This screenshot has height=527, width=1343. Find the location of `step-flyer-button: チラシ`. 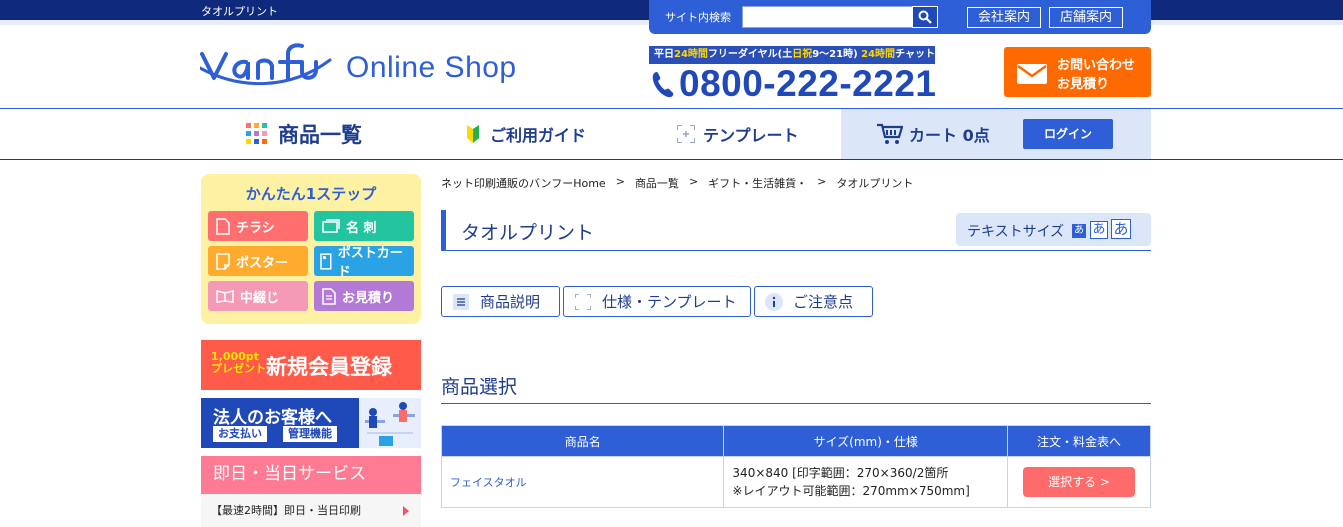

step-flyer-button: チラシ is located at coordinates (258, 226).